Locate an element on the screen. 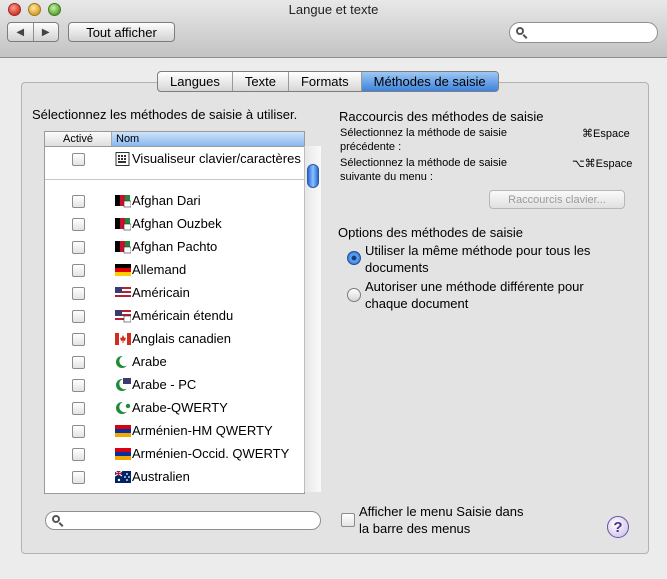 This screenshot has height=579, width=667. list-item-viewer: Visualiseur clavier/caractères is located at coordinates (174, 160).